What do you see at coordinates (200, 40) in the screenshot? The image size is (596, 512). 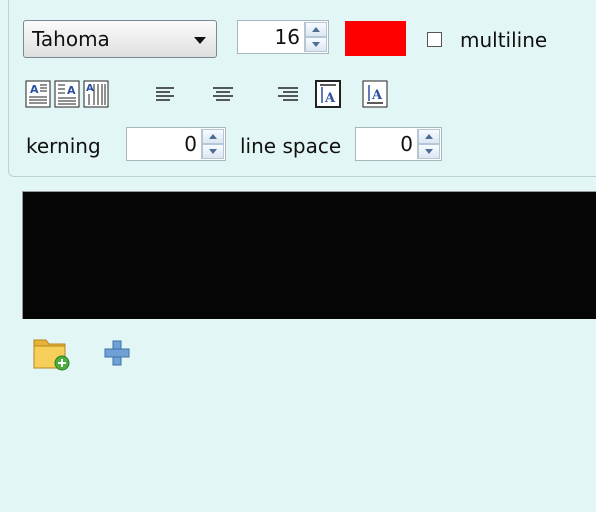 I see `chevron-down-icon` at bounding box center [200, 40].